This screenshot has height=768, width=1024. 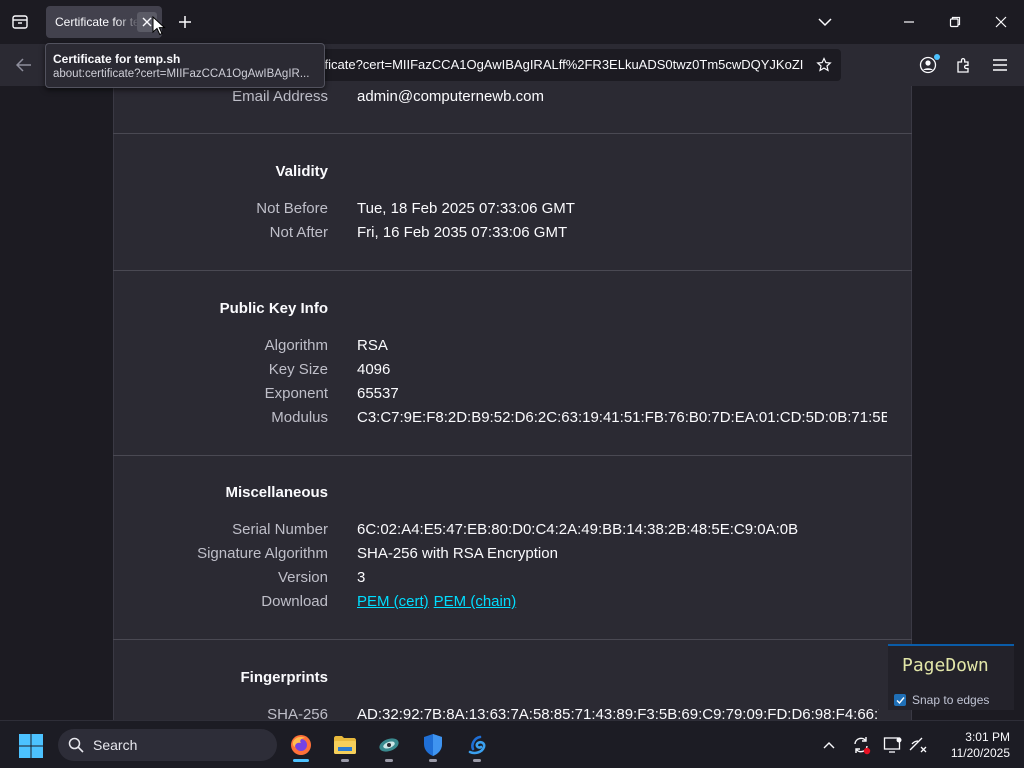 What do you see at coordinates (276, 492) in the screenshot?
I see `misc-title: Miscellaneous` at bounding box center [276, 492].